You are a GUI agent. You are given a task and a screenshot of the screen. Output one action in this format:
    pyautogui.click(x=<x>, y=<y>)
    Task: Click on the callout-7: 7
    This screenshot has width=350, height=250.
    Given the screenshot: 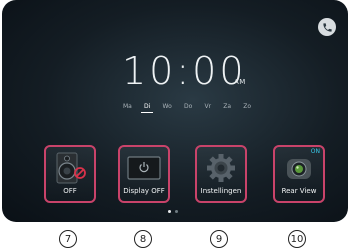 What is the action you would take?
    pyautogui.click(x=68, y=239)
    